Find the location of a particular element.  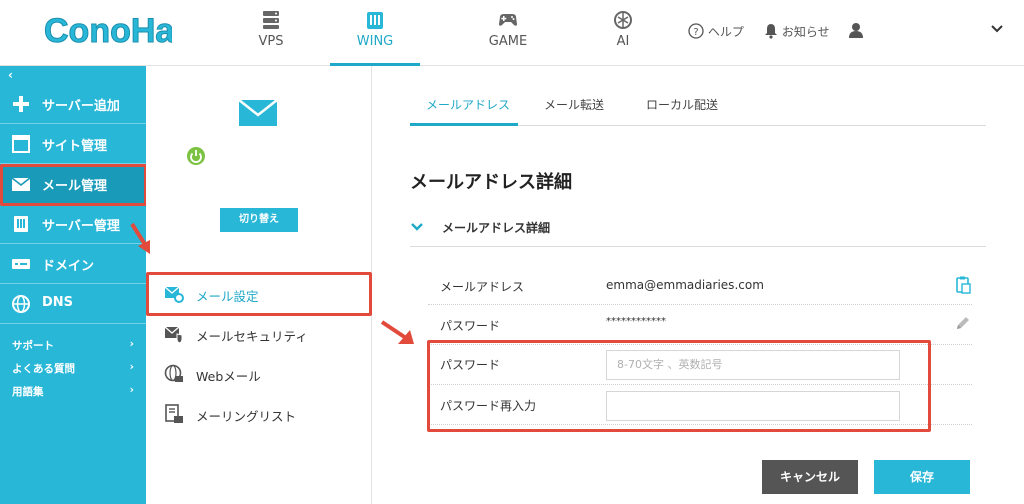

logo-mark: ConoHa is located at coordinates (110, 31).